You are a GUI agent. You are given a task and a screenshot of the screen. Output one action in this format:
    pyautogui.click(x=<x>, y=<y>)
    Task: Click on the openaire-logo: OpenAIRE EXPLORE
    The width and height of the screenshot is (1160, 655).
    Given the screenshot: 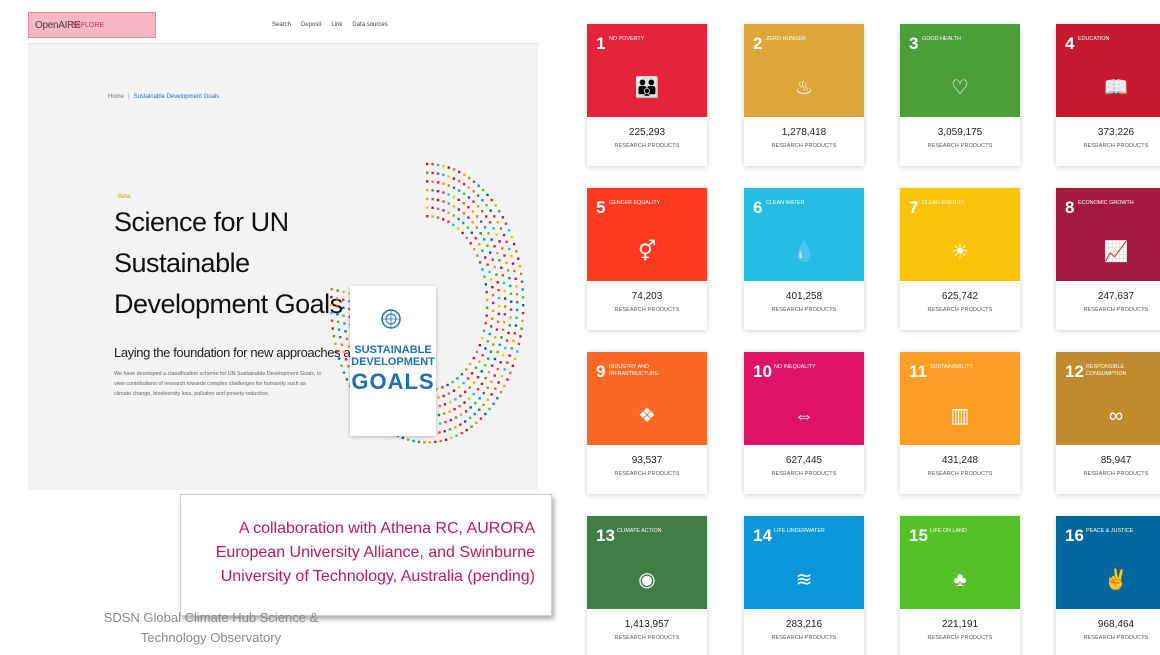 What is the action you would take?
    pyautogui.click(x=92, y=25)
    